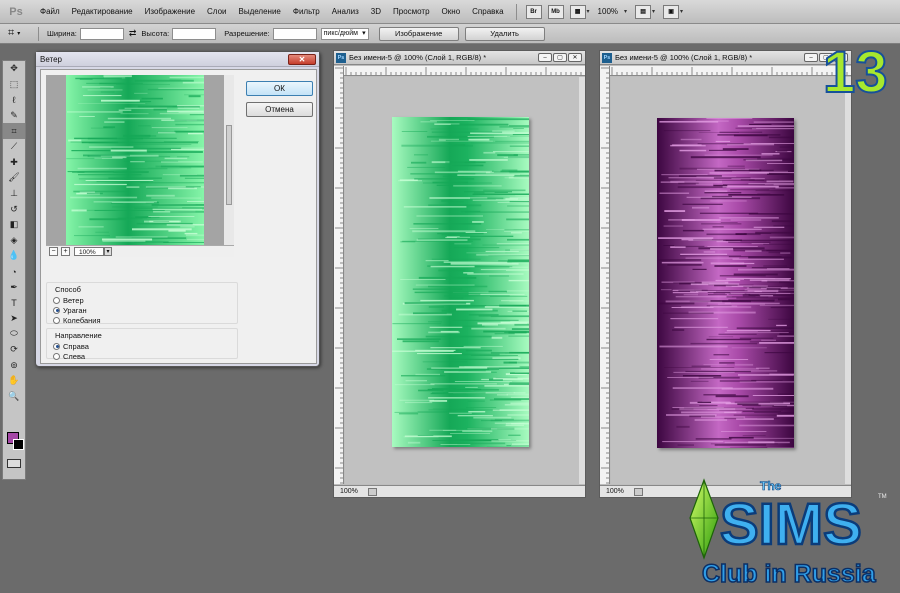  I want to click on zoom-in-button: +, so click(65, 251).